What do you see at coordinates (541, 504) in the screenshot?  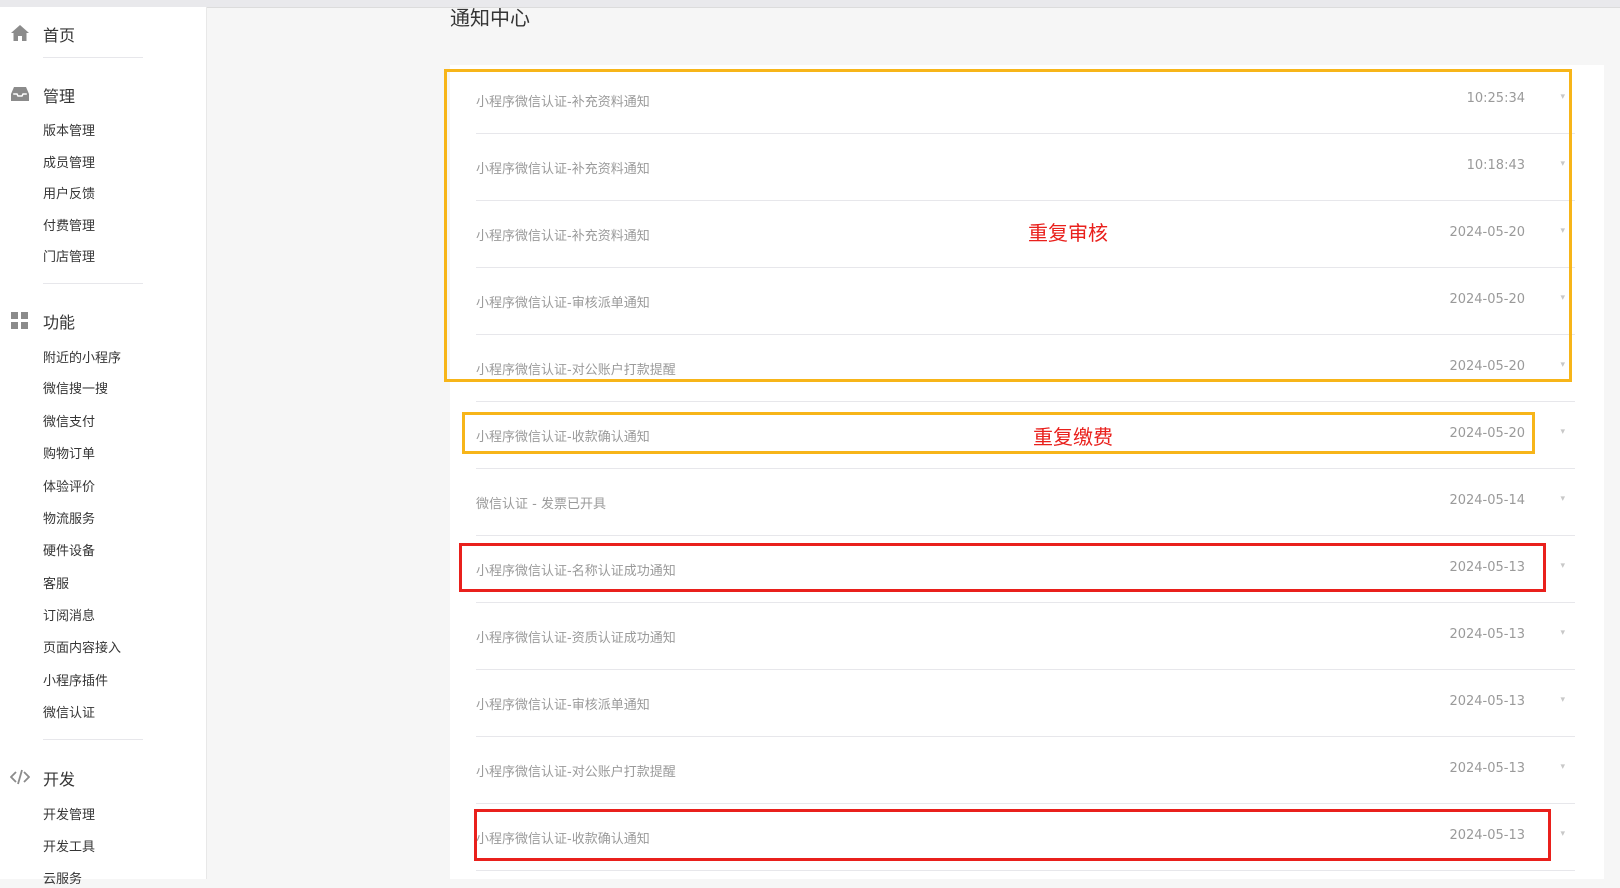 I see `notification-title: 微信认证 - 发票已开具` at bounding box center [541, 504].